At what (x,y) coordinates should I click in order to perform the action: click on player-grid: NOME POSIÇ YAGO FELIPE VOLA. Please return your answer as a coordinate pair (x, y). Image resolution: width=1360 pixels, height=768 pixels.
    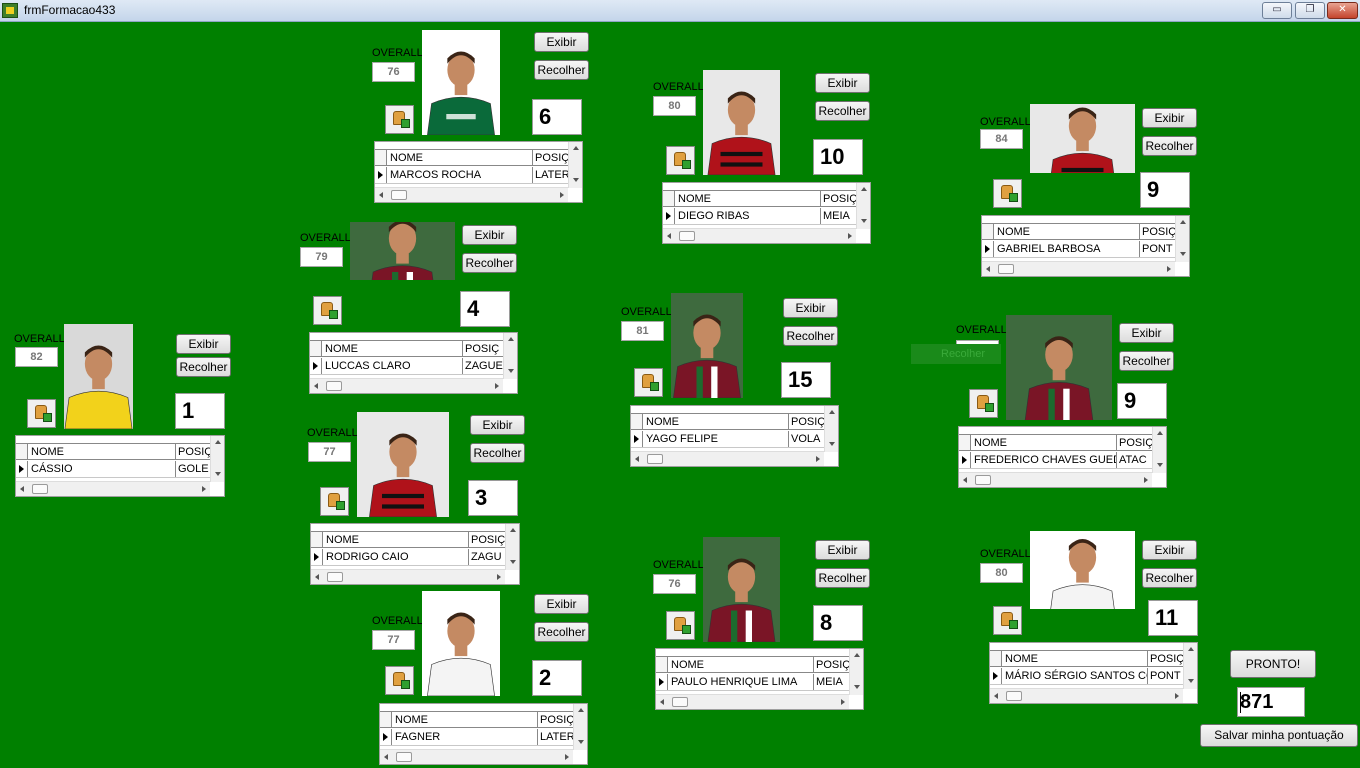
    Looking at the image, I should click on (734, 436).